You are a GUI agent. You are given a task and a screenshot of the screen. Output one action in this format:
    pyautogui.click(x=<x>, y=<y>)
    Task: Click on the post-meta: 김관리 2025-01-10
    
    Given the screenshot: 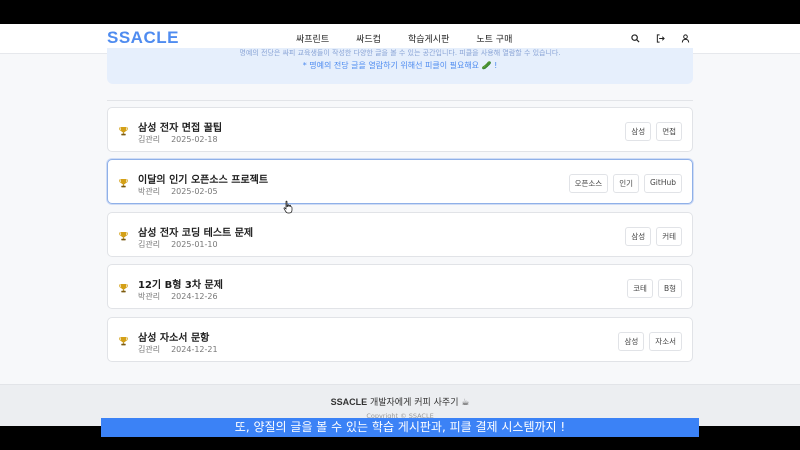 What is the action you would take?
    pyautogui.click(x=183, y=244)
    